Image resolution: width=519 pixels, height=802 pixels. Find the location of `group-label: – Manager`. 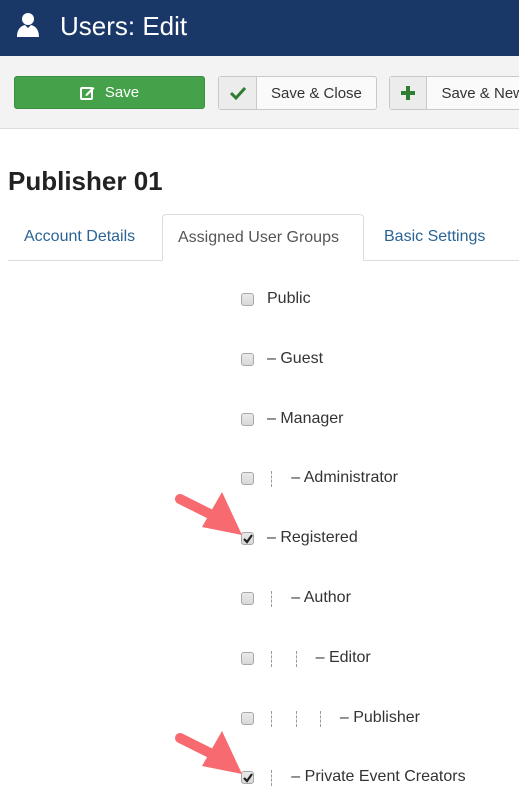

group-label: – Manager is located at coordinates (305, 419).